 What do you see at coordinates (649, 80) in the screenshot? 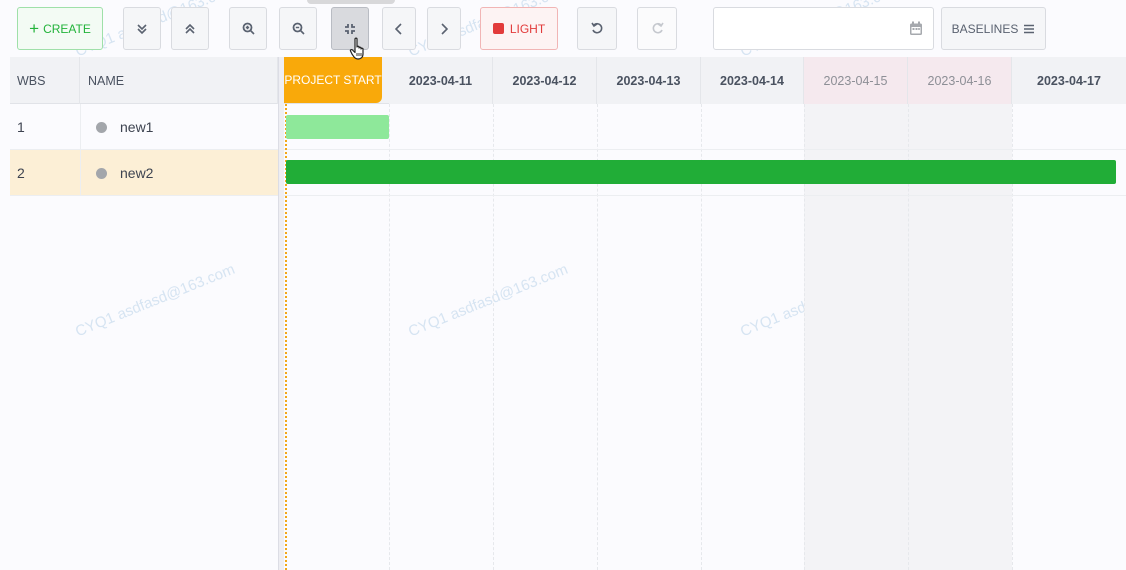
I see `date-header: 2023-04-13` at bounding box center [649, 80].